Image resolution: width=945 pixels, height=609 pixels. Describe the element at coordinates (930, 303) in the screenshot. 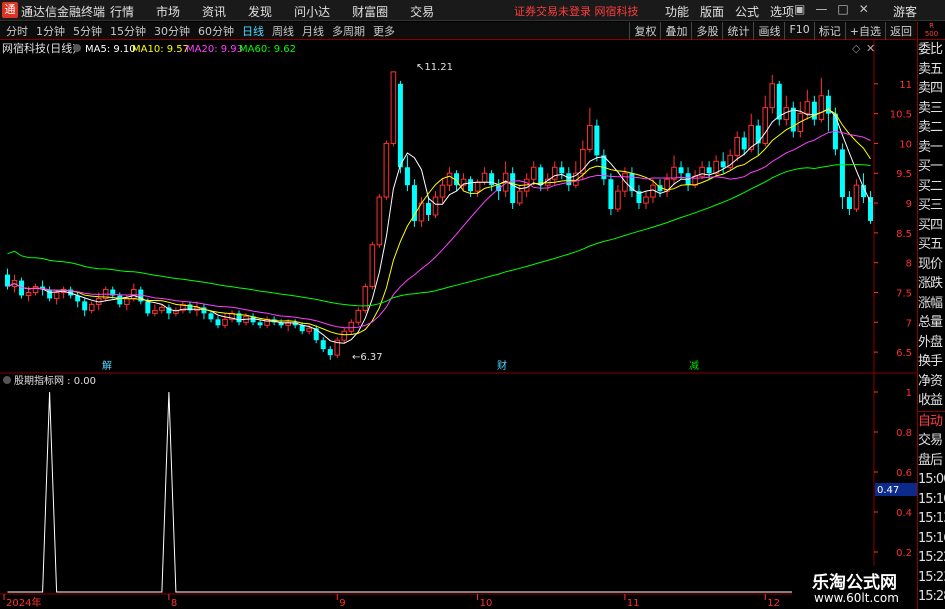

I see `quote-field-13: 涨幅` at that location.